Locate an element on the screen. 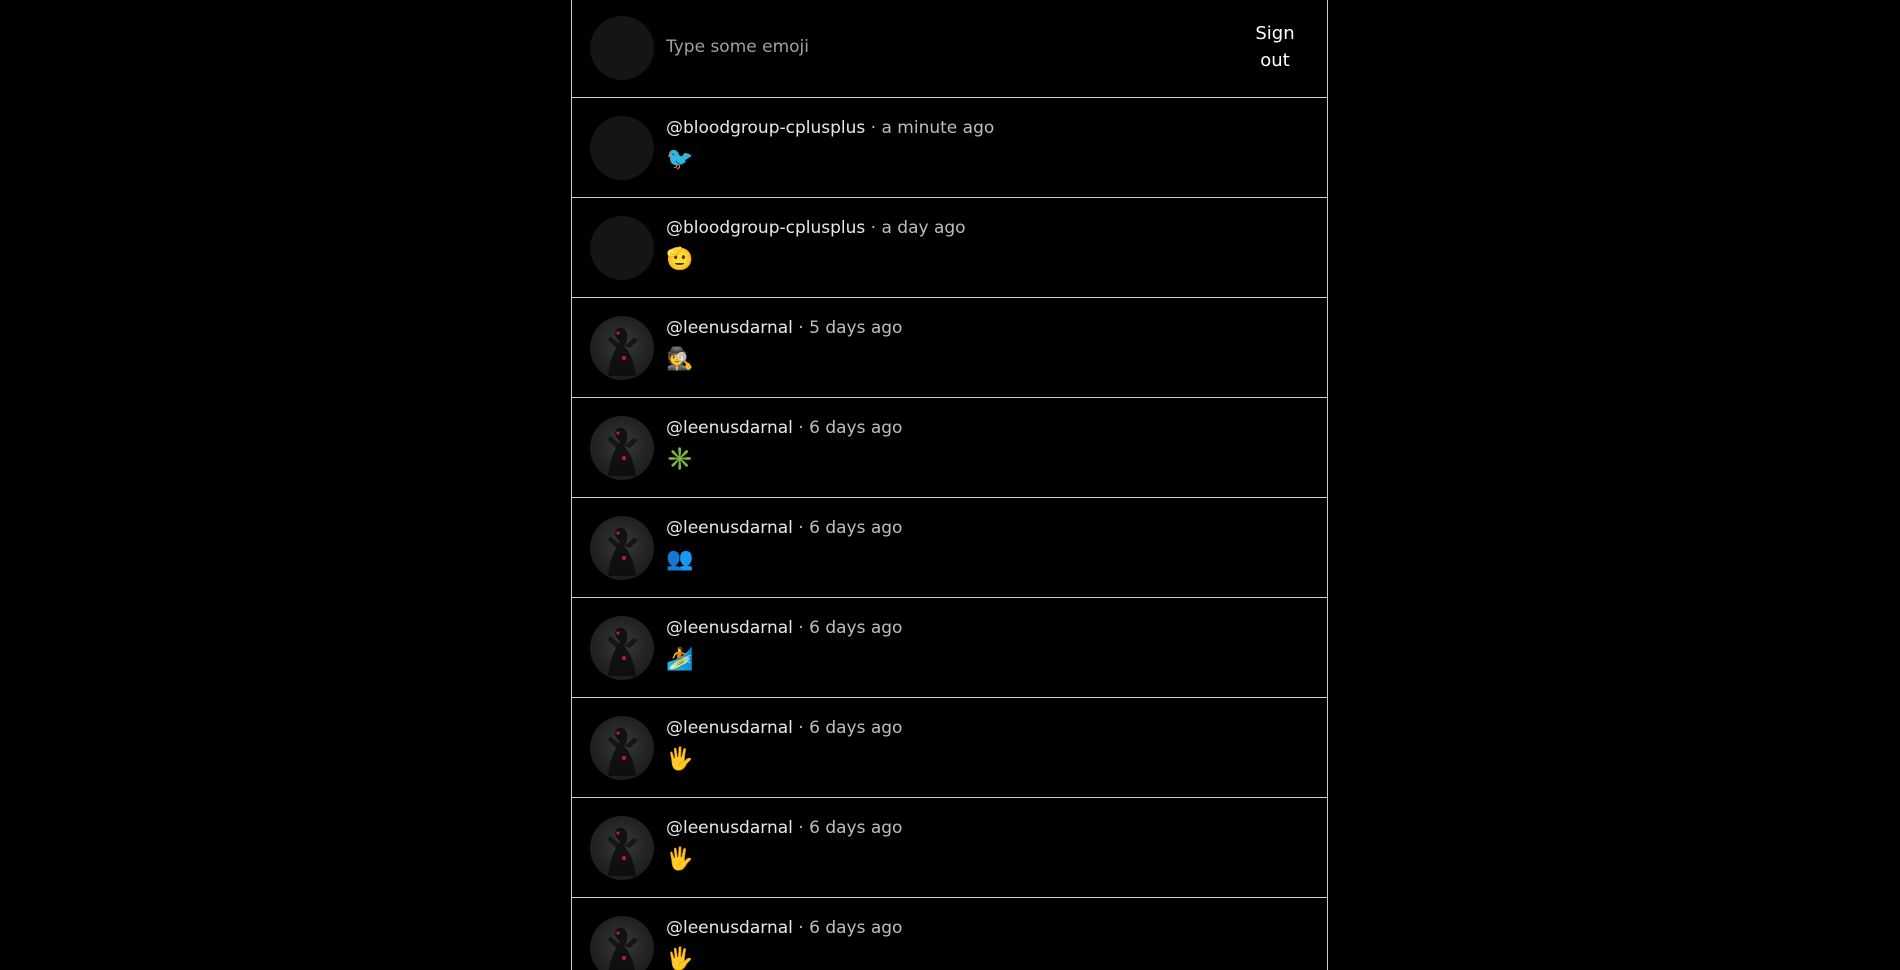 This screenshot has width=1900, height=970. post-emoji: 👥 is located at coordinates (680, 559).